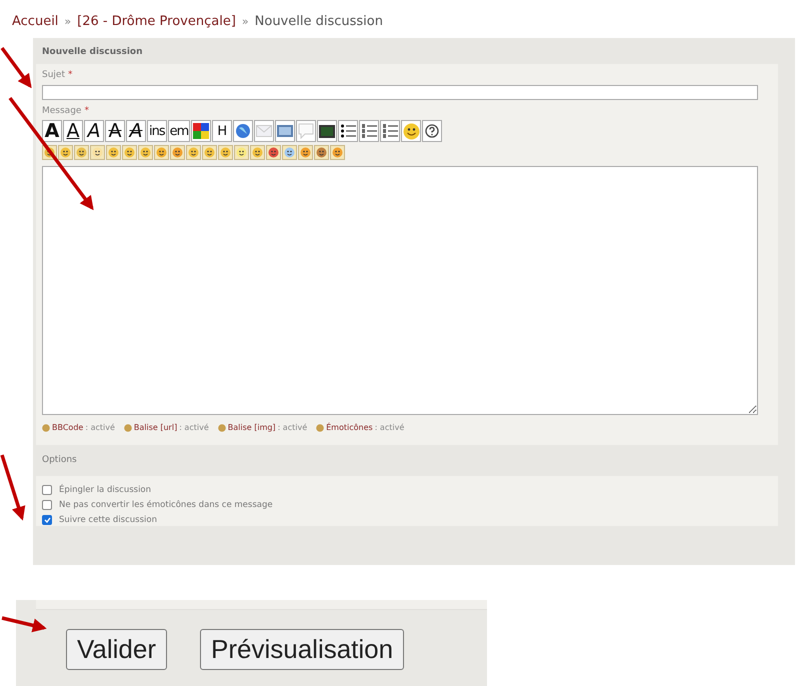 The image size is (799, 686). I want to click on submit-button: Valider, so click(117, 649).